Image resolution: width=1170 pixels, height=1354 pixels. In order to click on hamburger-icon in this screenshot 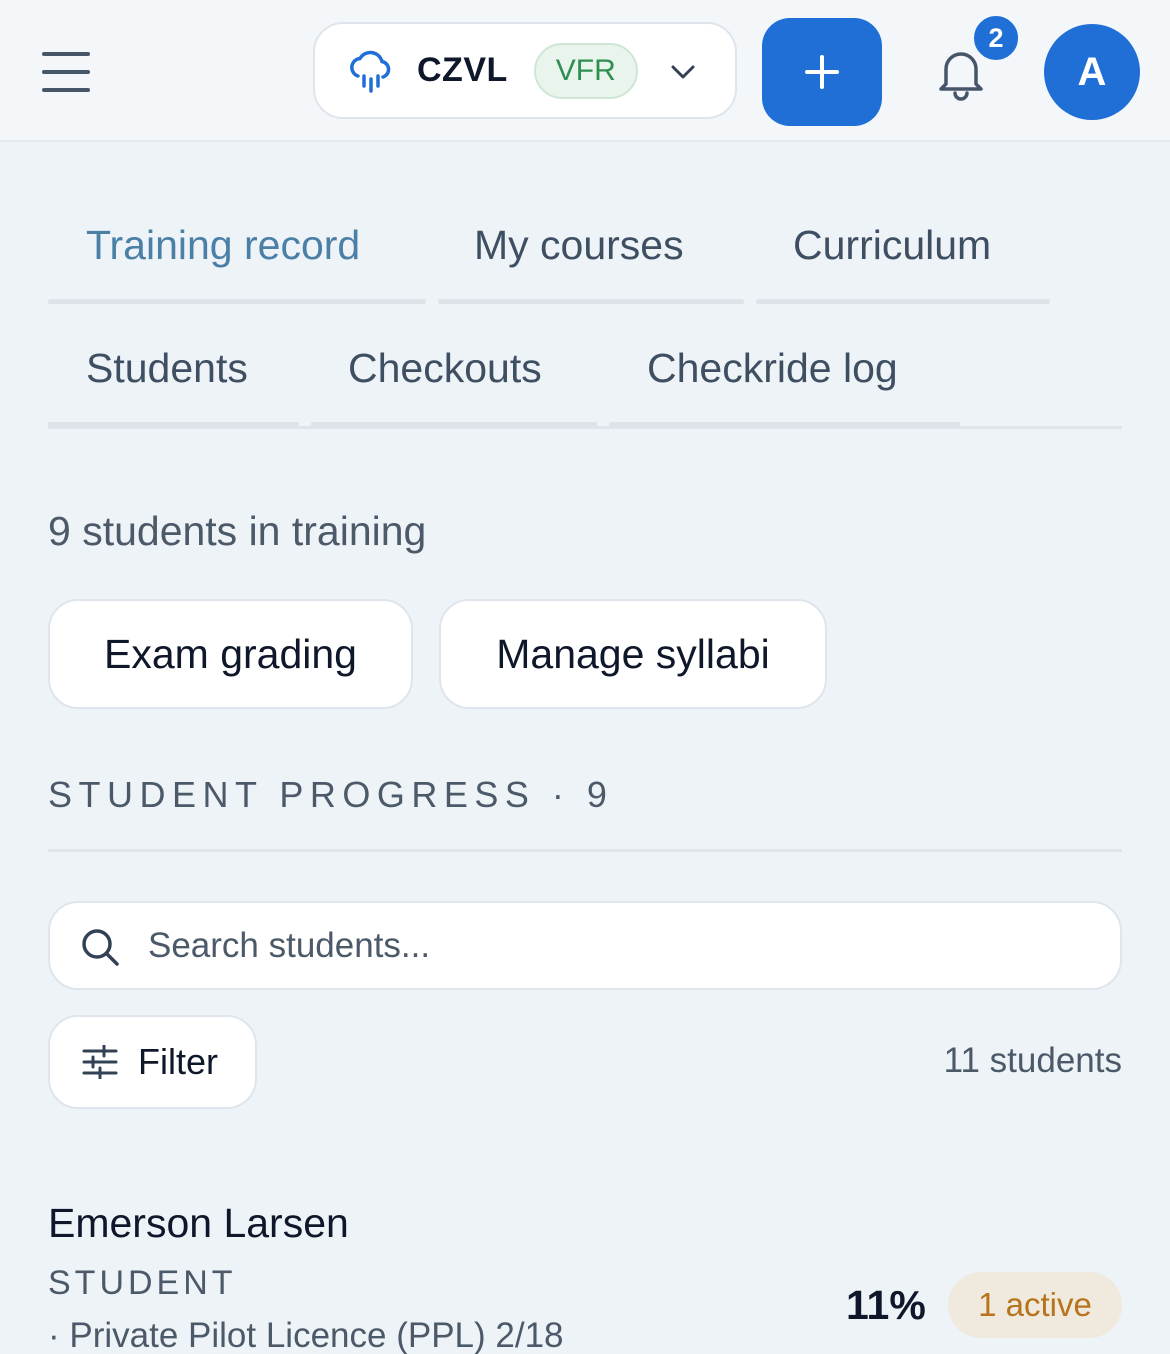, I will do `click(66, 72)`.